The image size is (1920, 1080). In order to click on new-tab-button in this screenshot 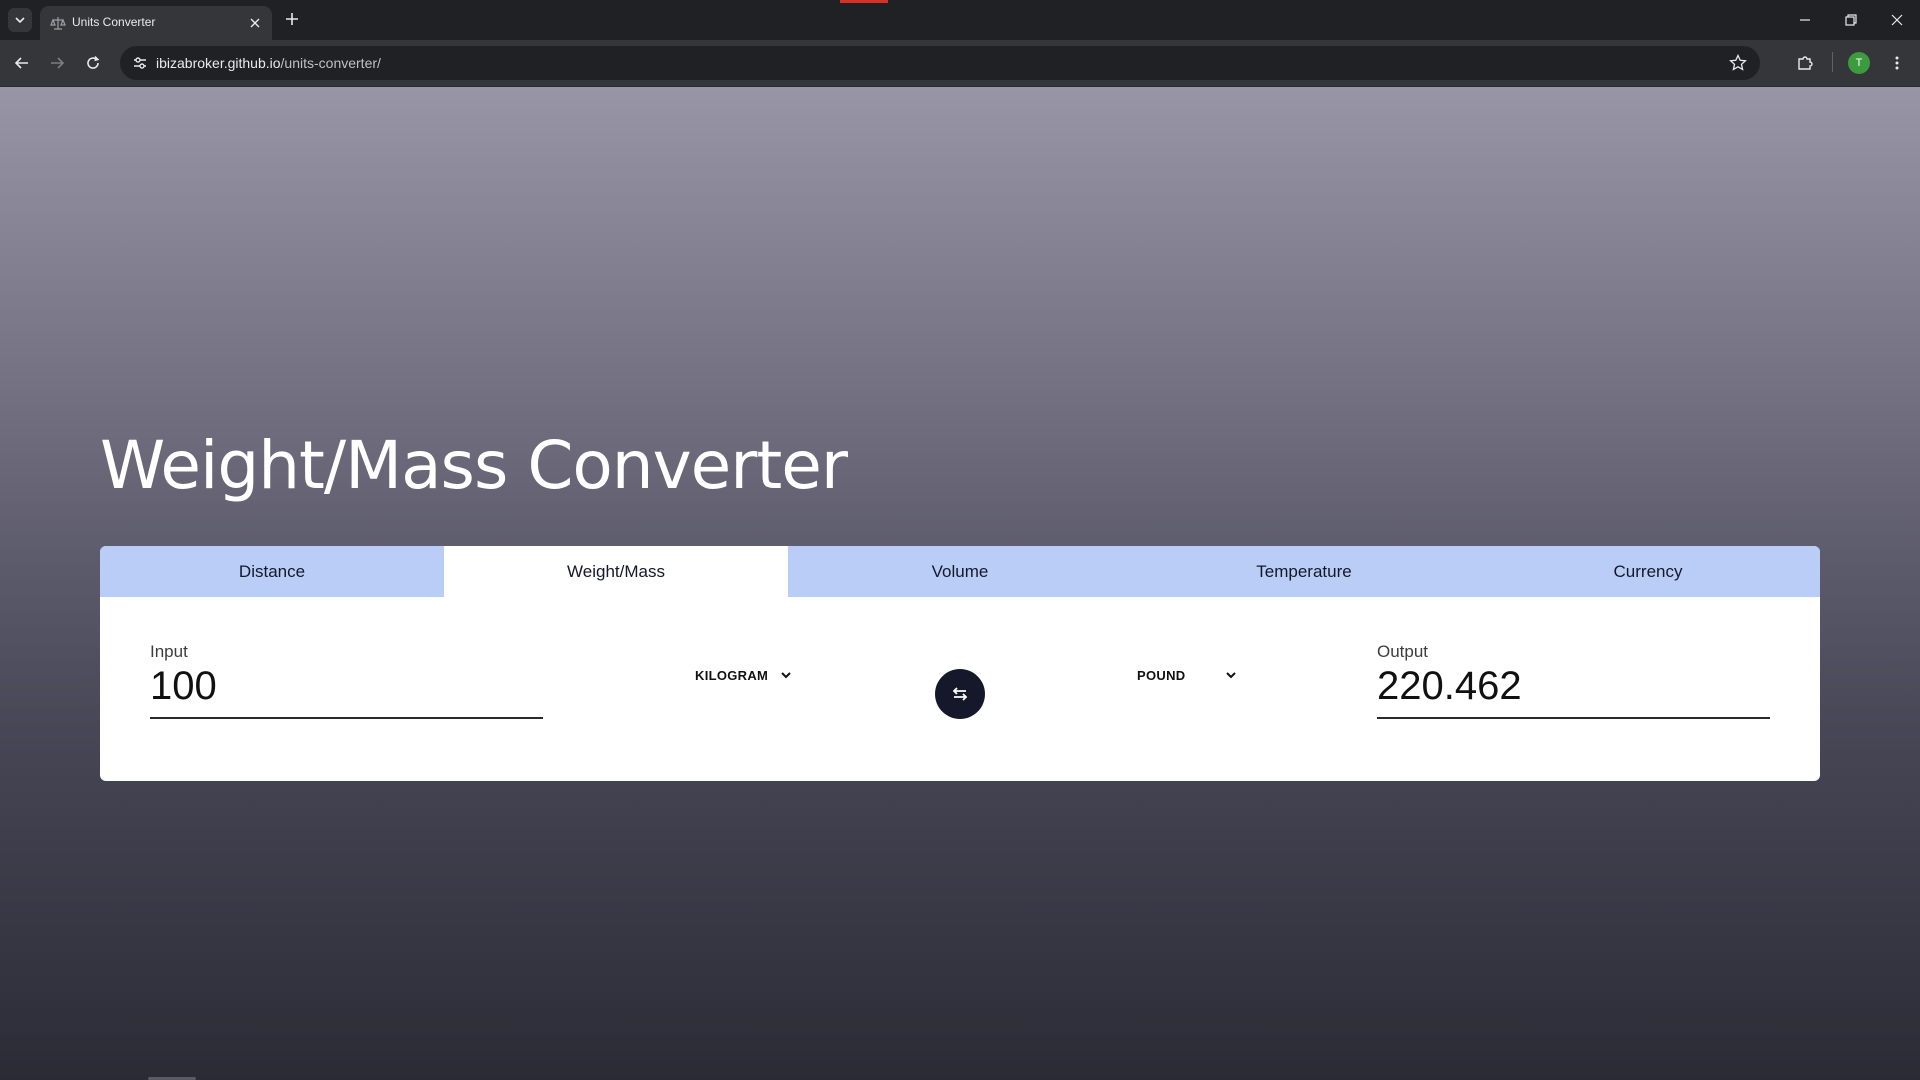, I will do `click(292, 19)`.